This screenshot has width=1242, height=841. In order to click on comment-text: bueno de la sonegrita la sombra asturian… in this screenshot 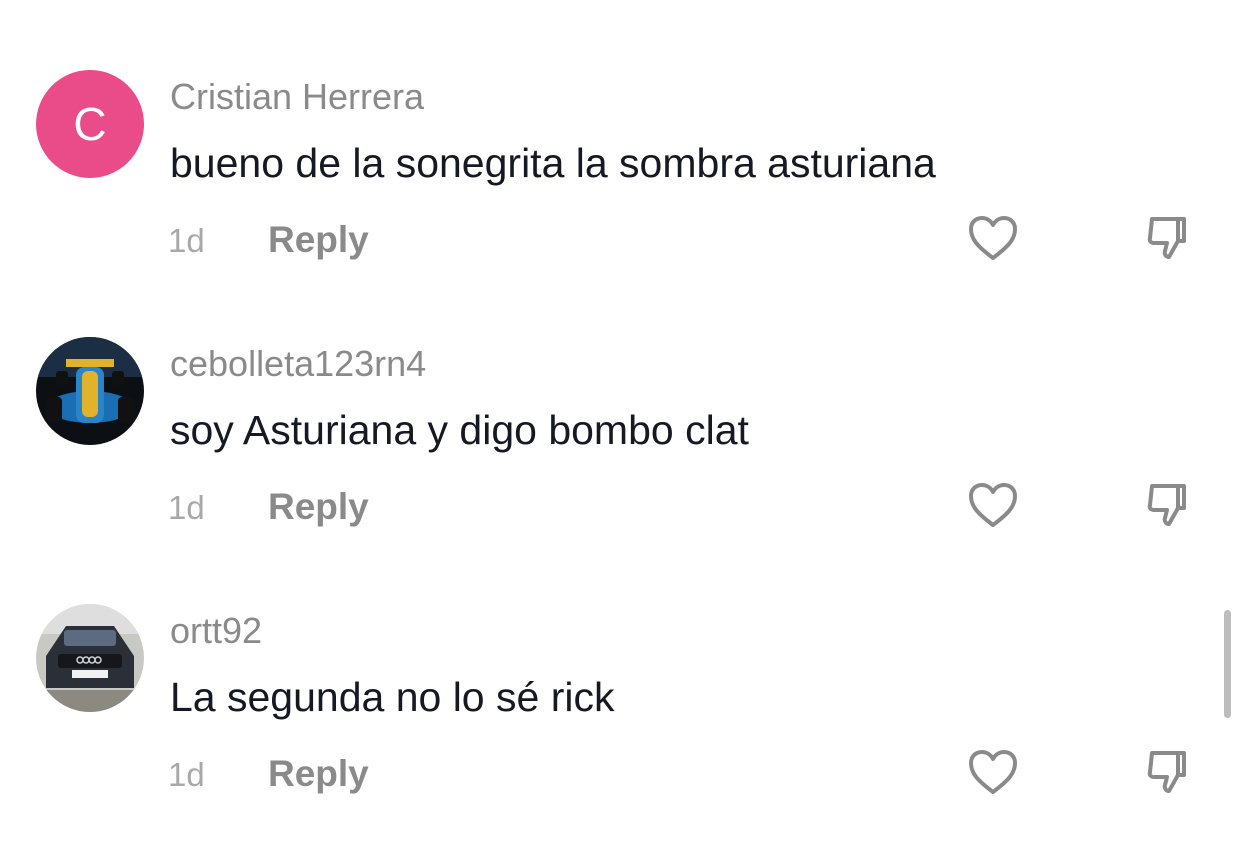, I will do `click(553, 163)`.